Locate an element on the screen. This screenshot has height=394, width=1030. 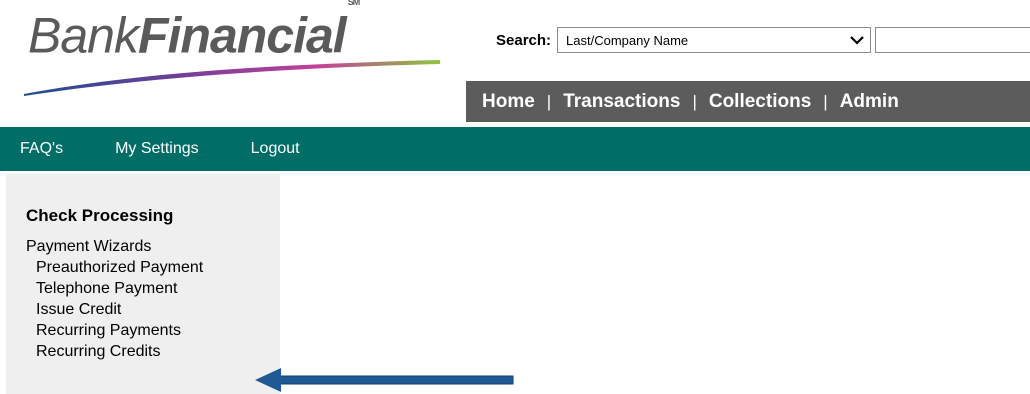
bankfinancial-logo: BankFinancialSM is located at coordinates (242, 51).